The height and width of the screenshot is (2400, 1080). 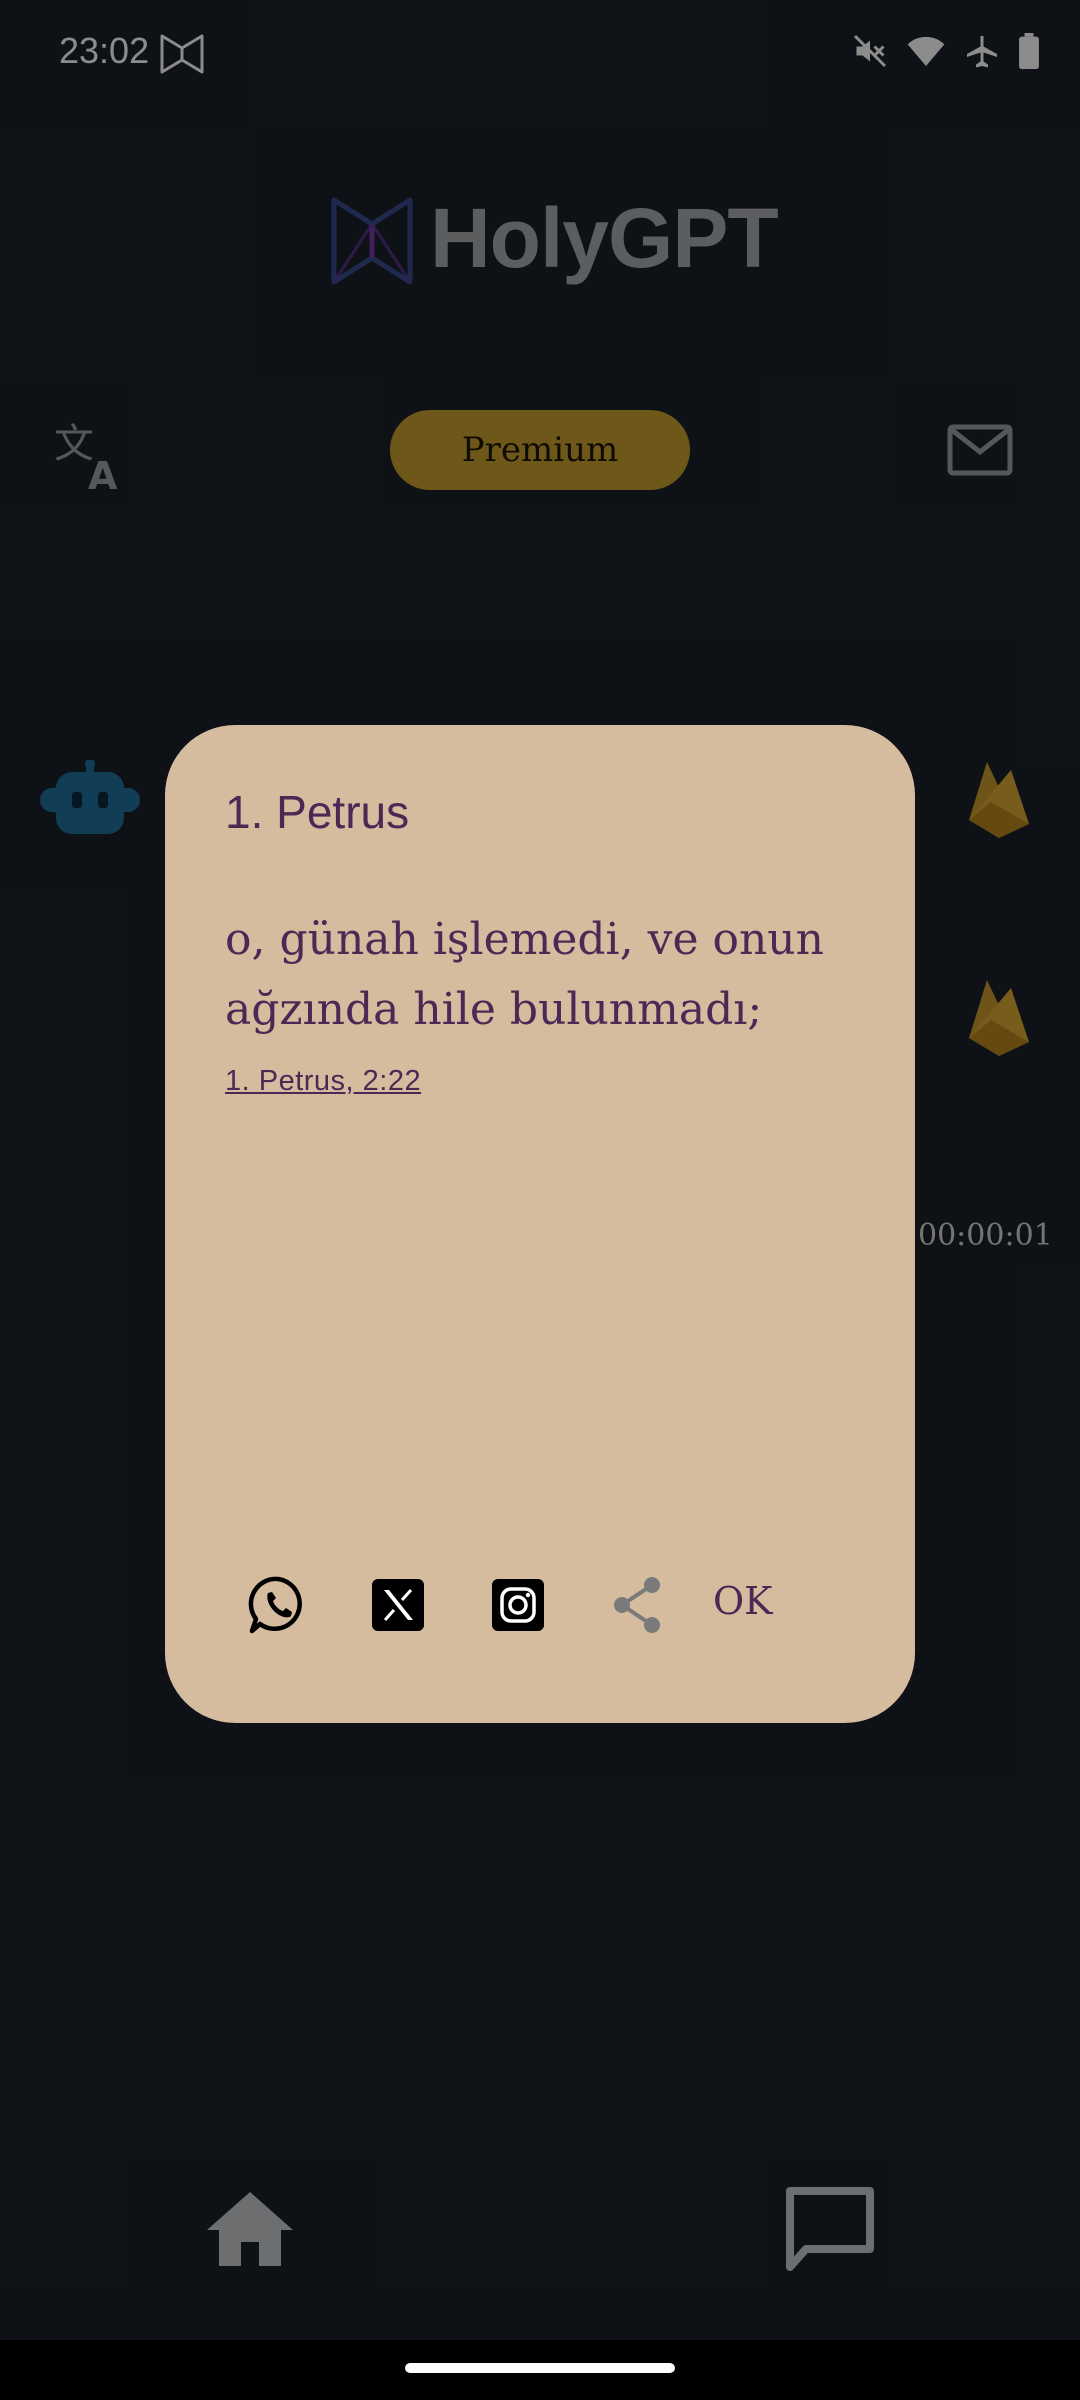 I want to click on x-icon, so click(x=398, y=1605).